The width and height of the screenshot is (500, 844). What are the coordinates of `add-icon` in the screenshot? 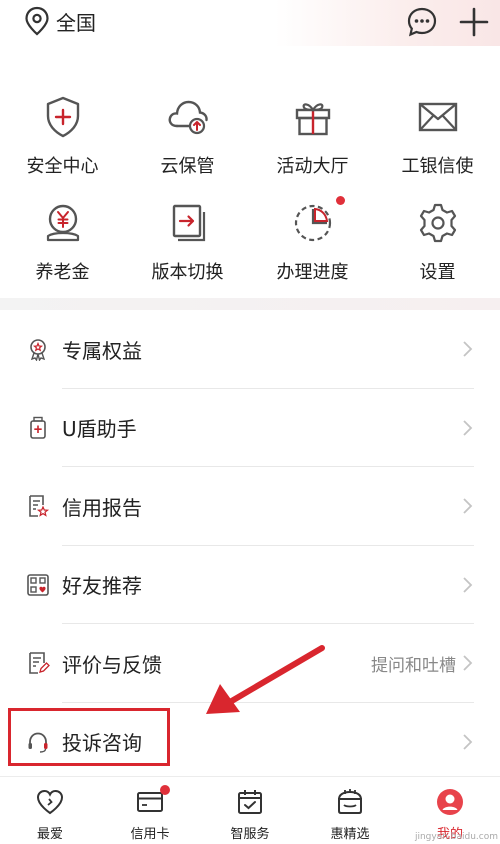 It's located at (474, 22).